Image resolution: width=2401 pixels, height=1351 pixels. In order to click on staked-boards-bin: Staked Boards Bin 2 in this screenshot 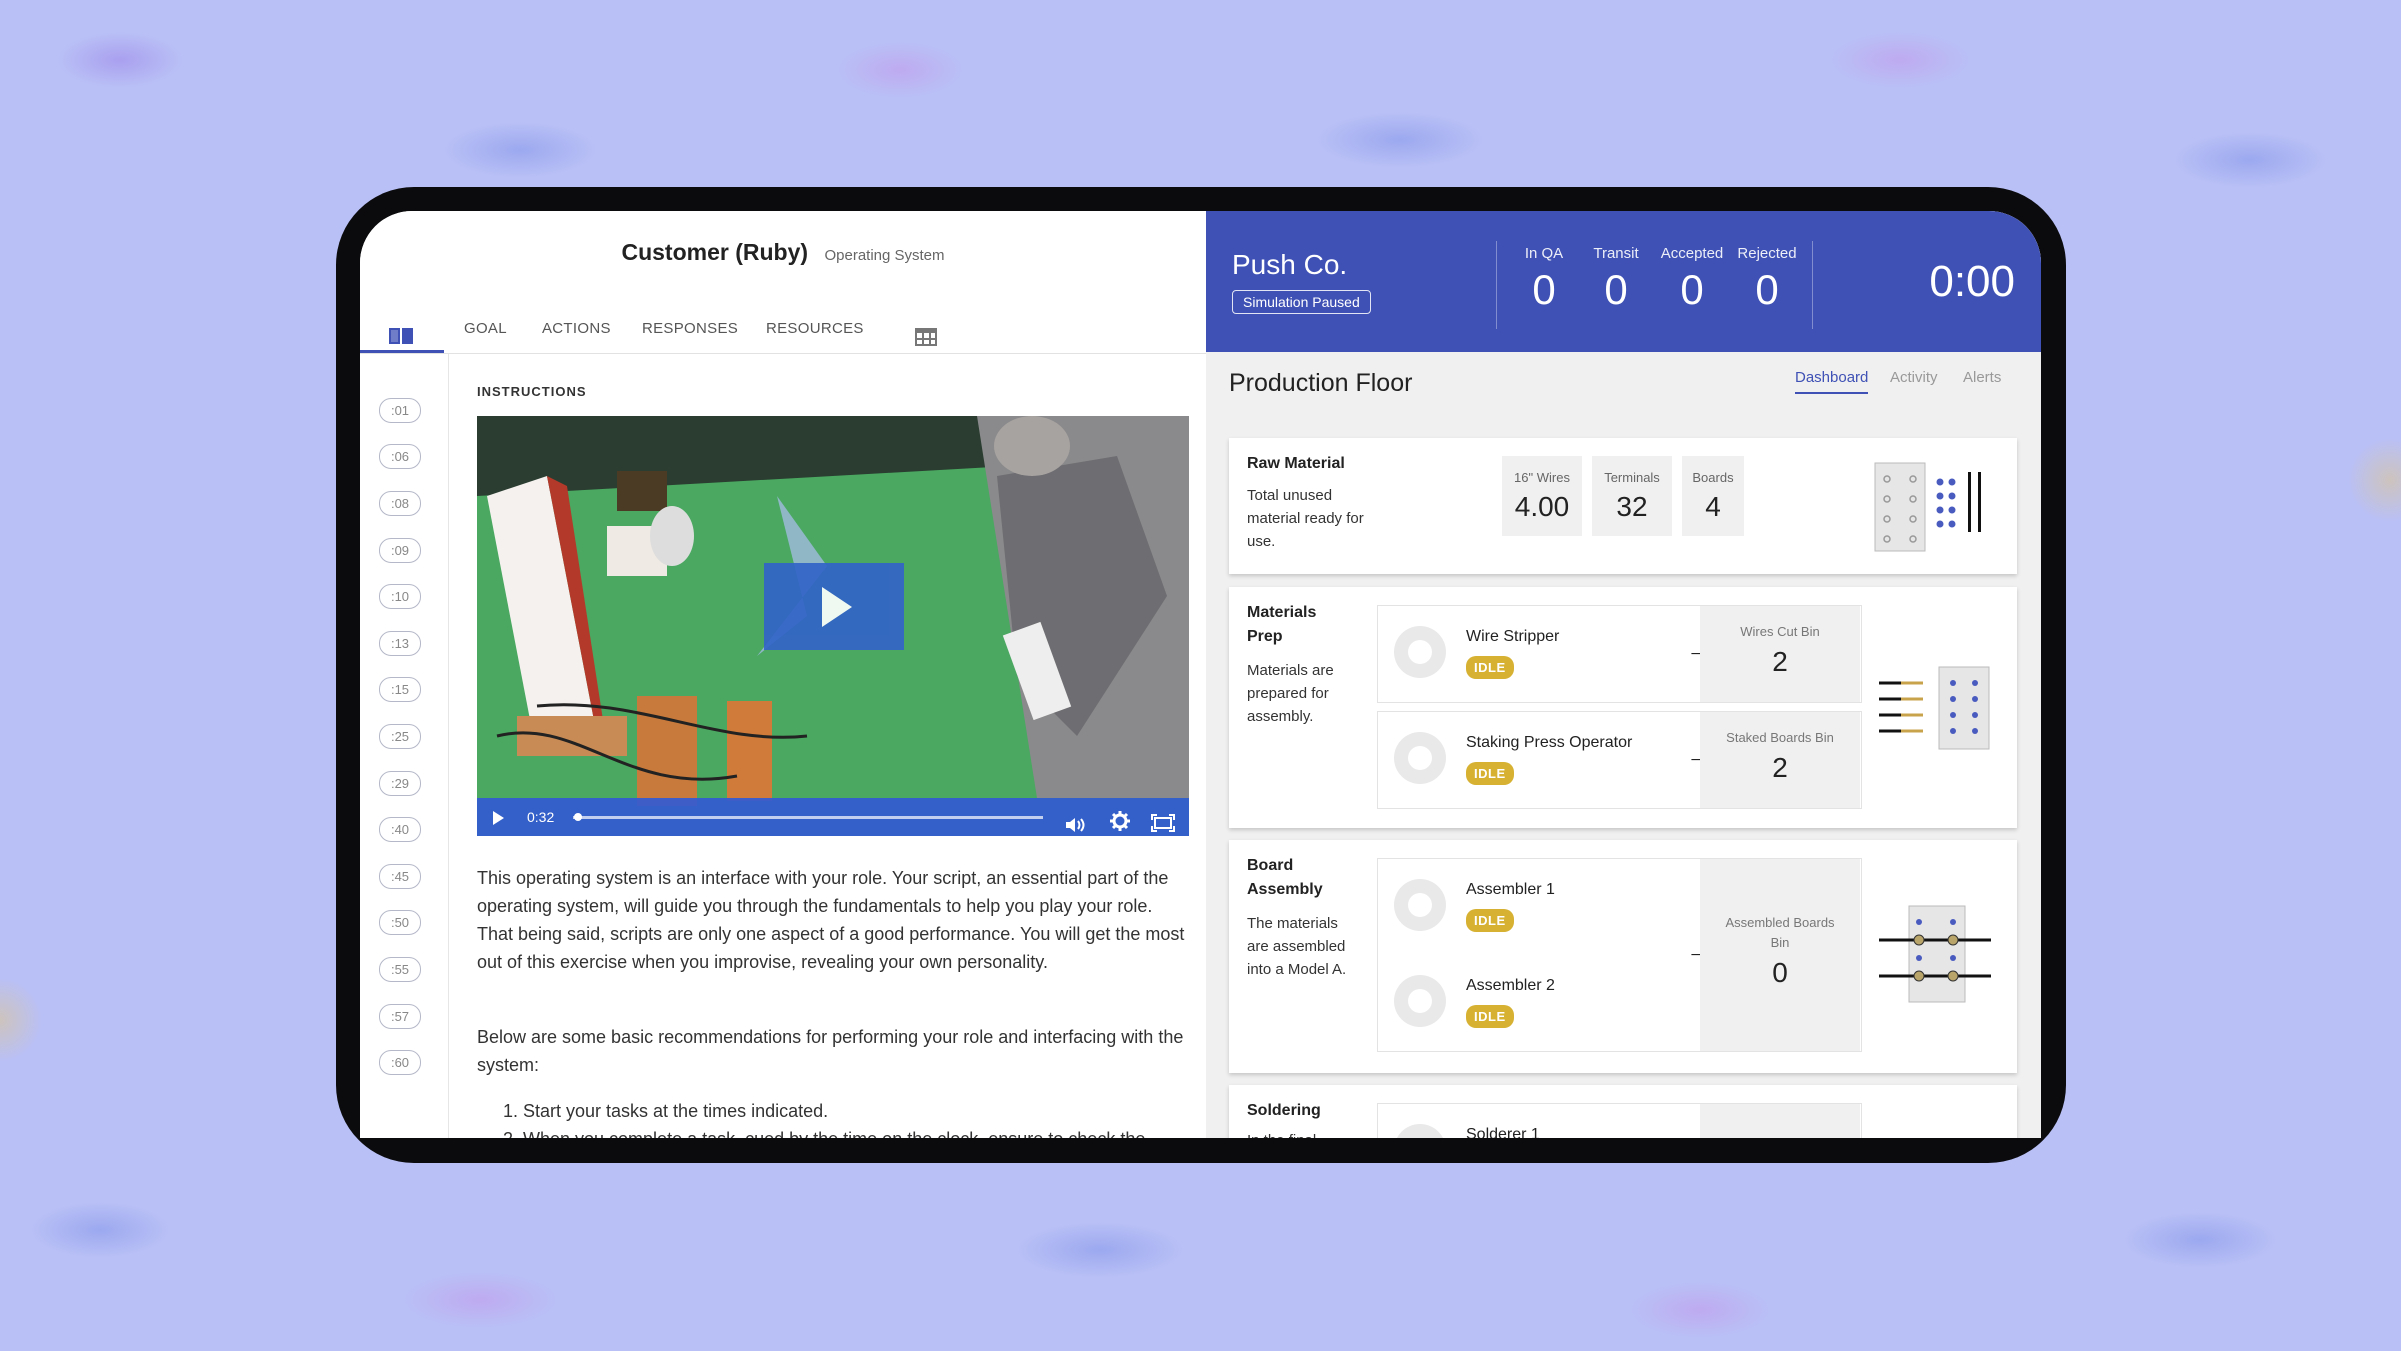, I will do `click(1780, 760)`.